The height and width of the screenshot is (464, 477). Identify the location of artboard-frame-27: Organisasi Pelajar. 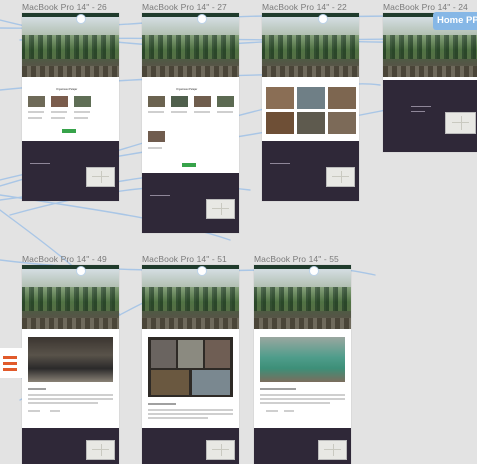
(190, 123).